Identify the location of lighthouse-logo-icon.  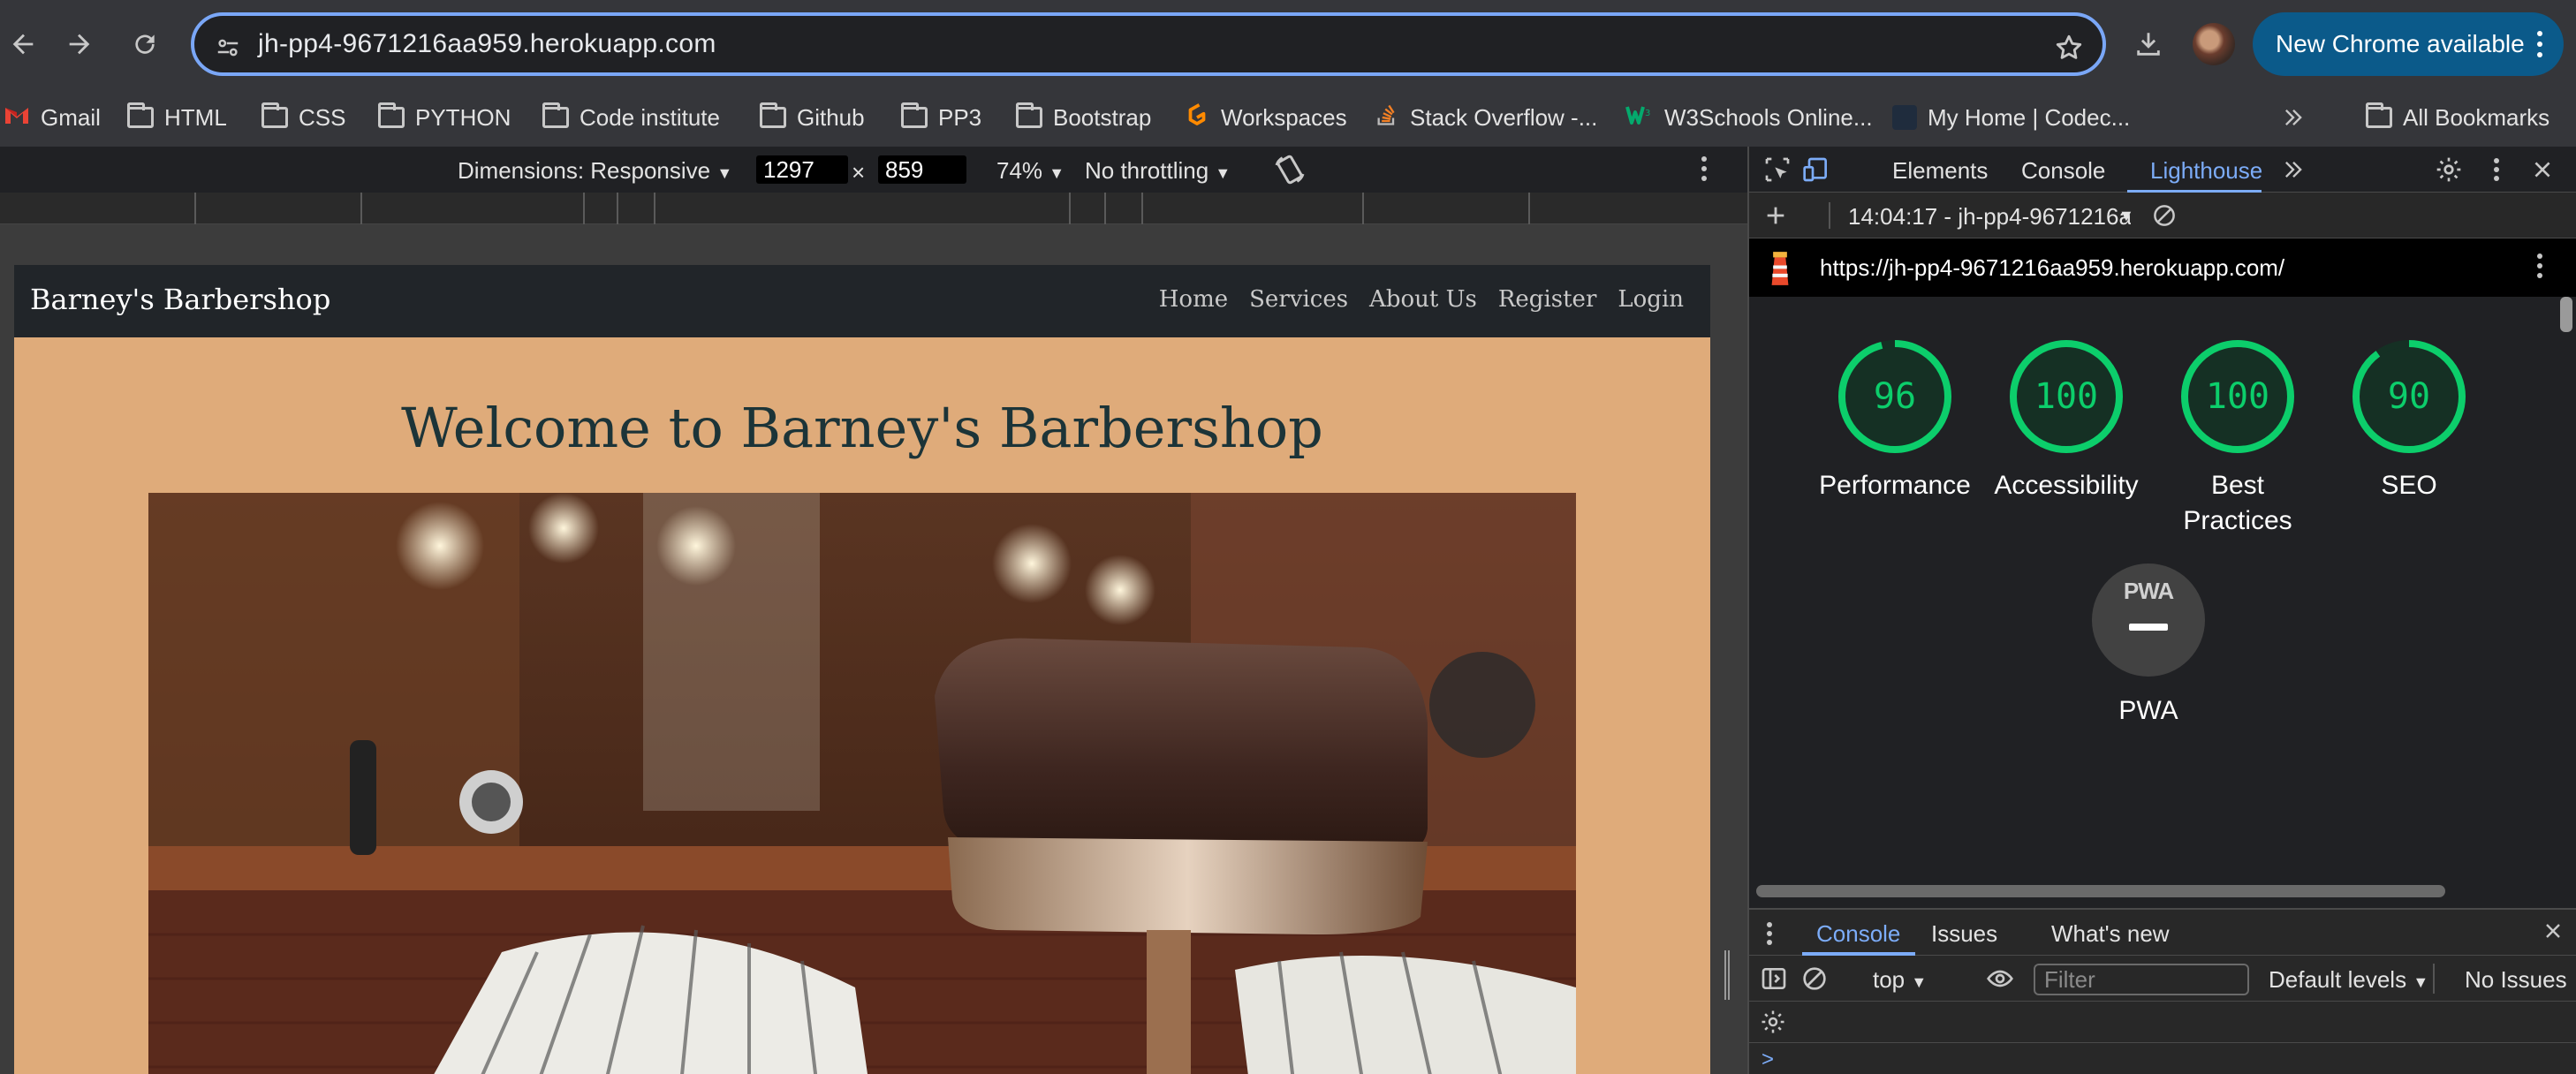
(1780, 271).